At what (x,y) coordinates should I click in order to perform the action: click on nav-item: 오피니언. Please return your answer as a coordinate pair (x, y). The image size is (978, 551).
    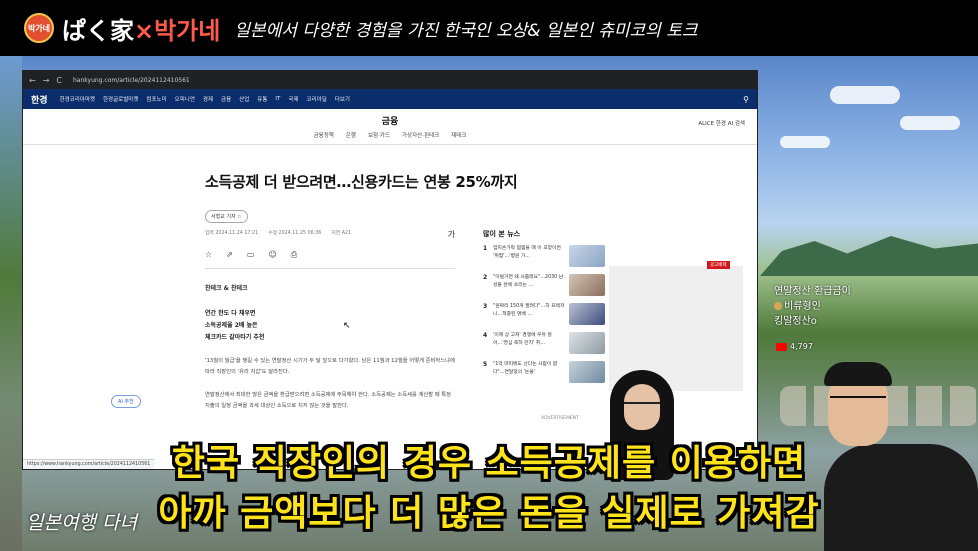
    Looking at the image, I should click on (185, 99).